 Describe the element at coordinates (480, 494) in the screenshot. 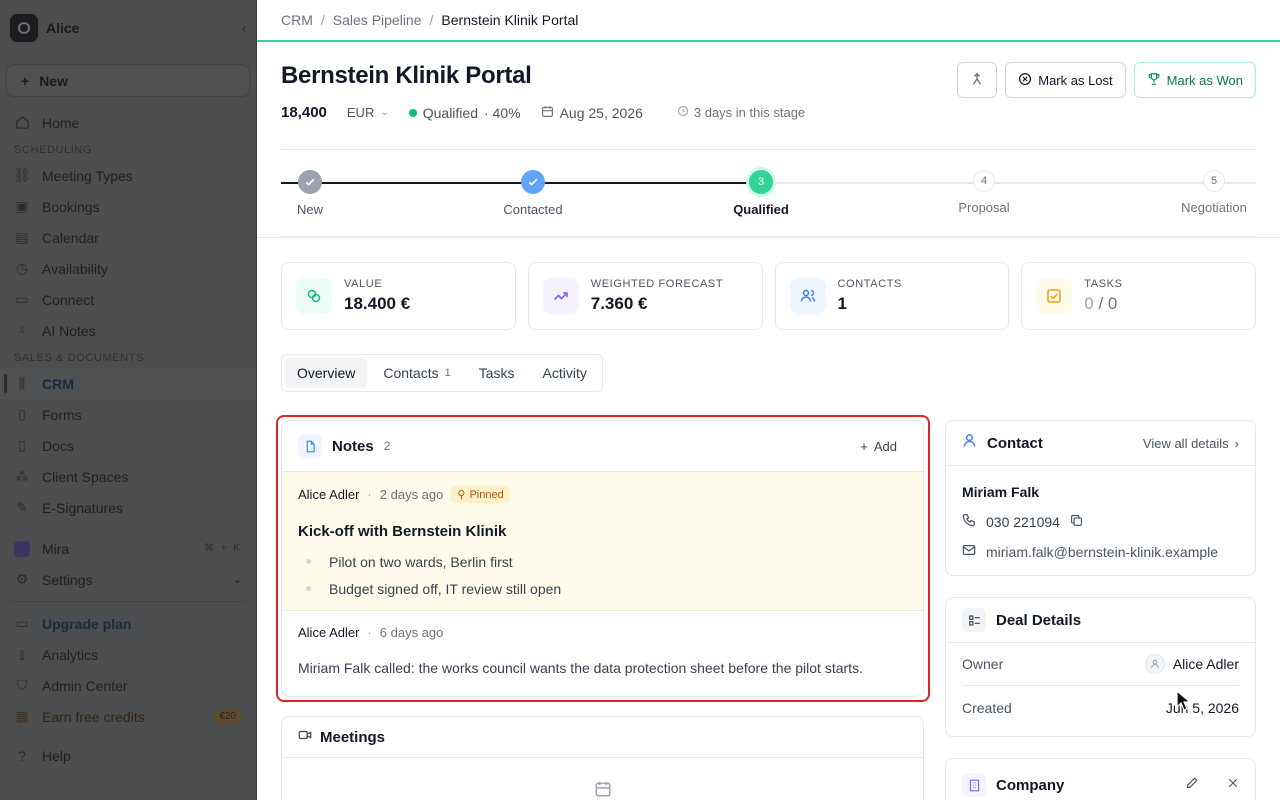

I see `pinned-badge: ⚲ Pinned` at that location.